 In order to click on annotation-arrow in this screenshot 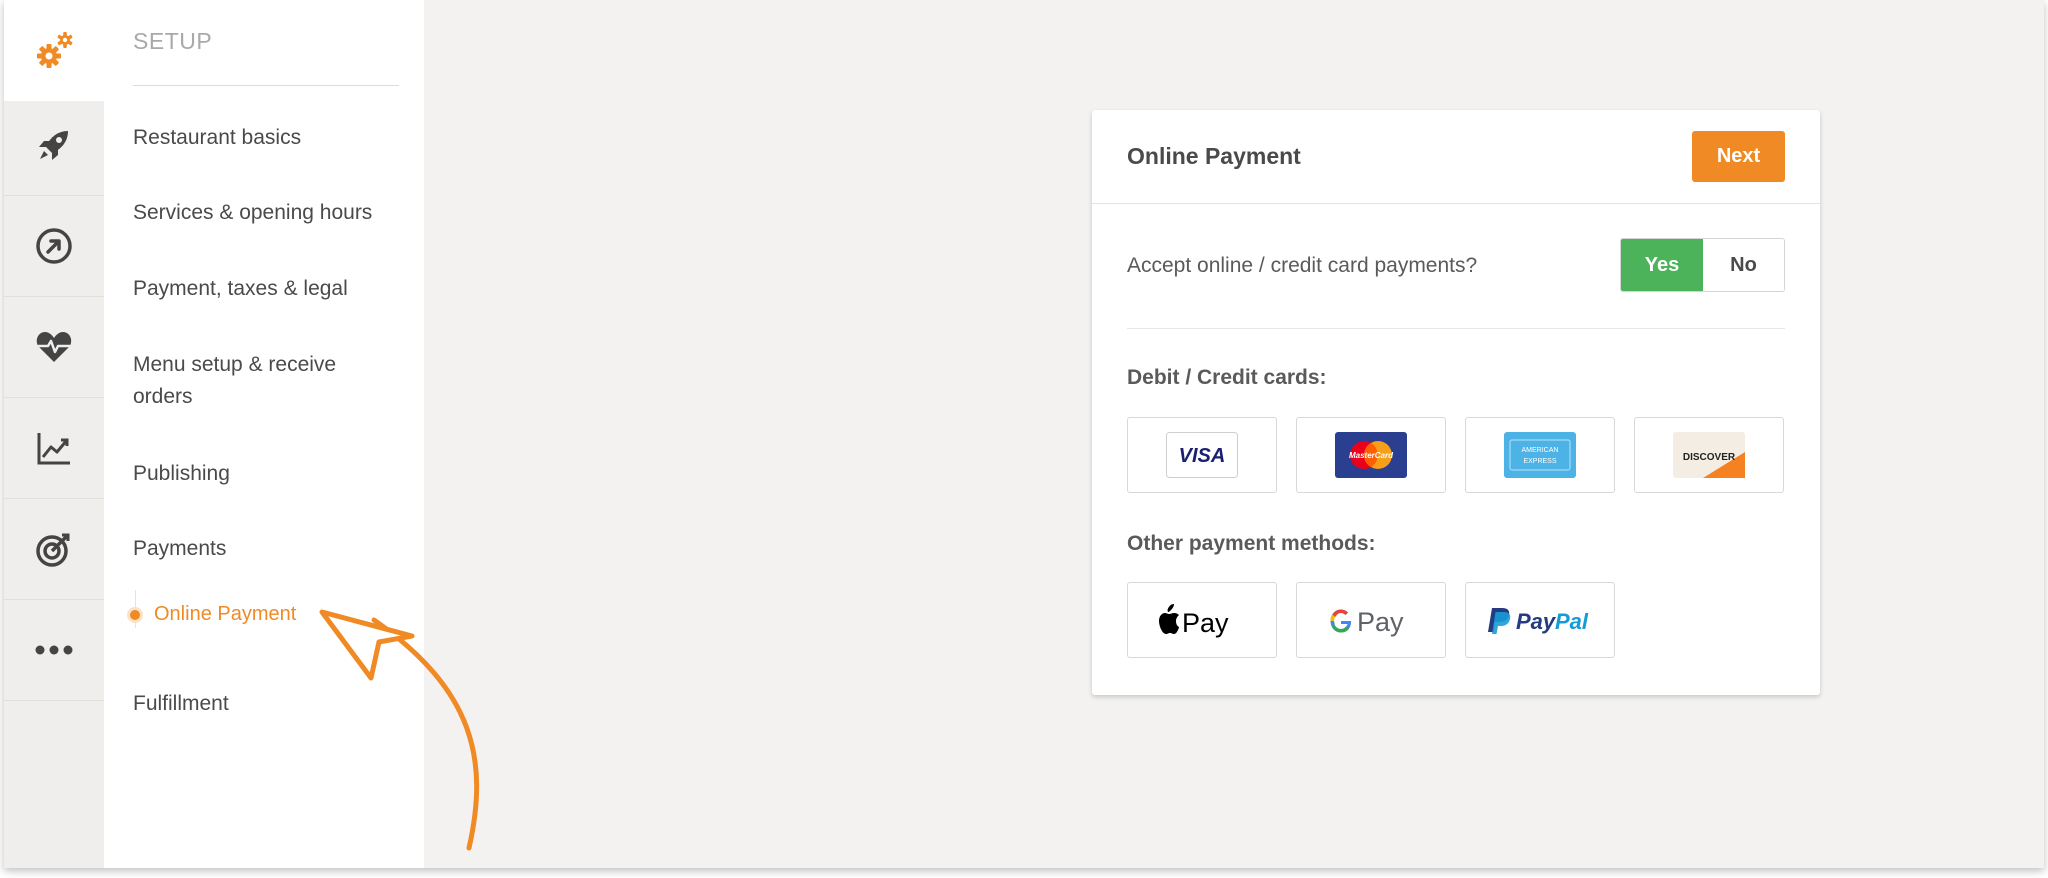, I will do `click(399, 730)`.